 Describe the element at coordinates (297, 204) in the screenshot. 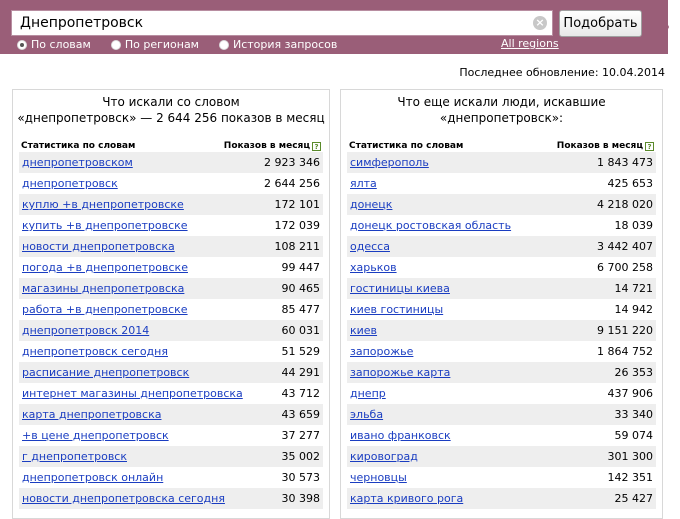

I see `impressions-count: 172 101` at that location.